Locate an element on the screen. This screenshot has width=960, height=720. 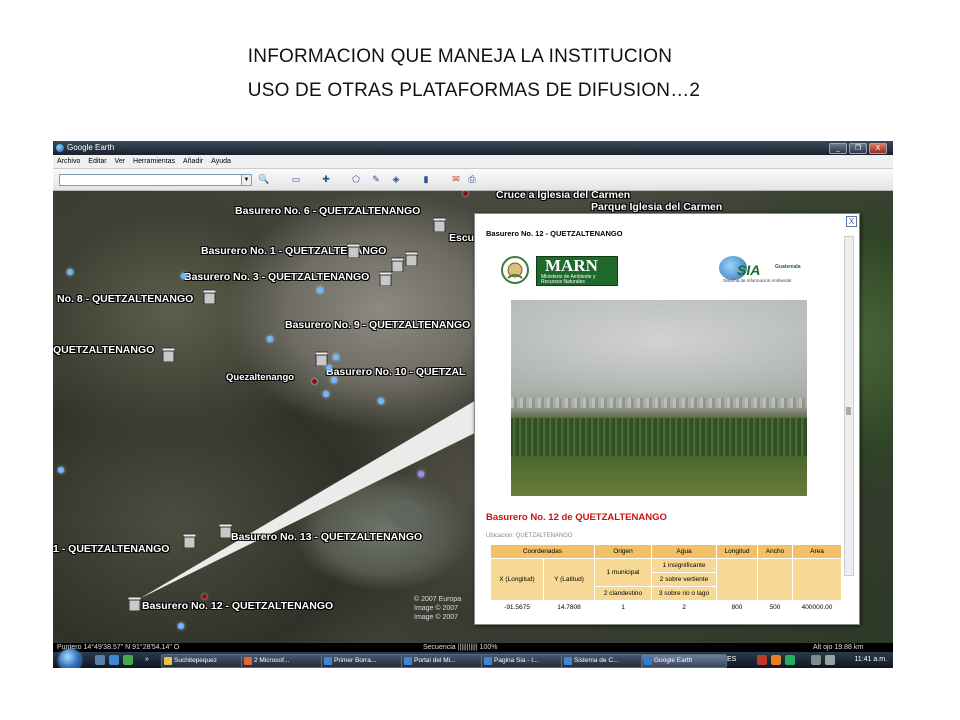
balloon-close-button: X is located at coordinates (851, 221).